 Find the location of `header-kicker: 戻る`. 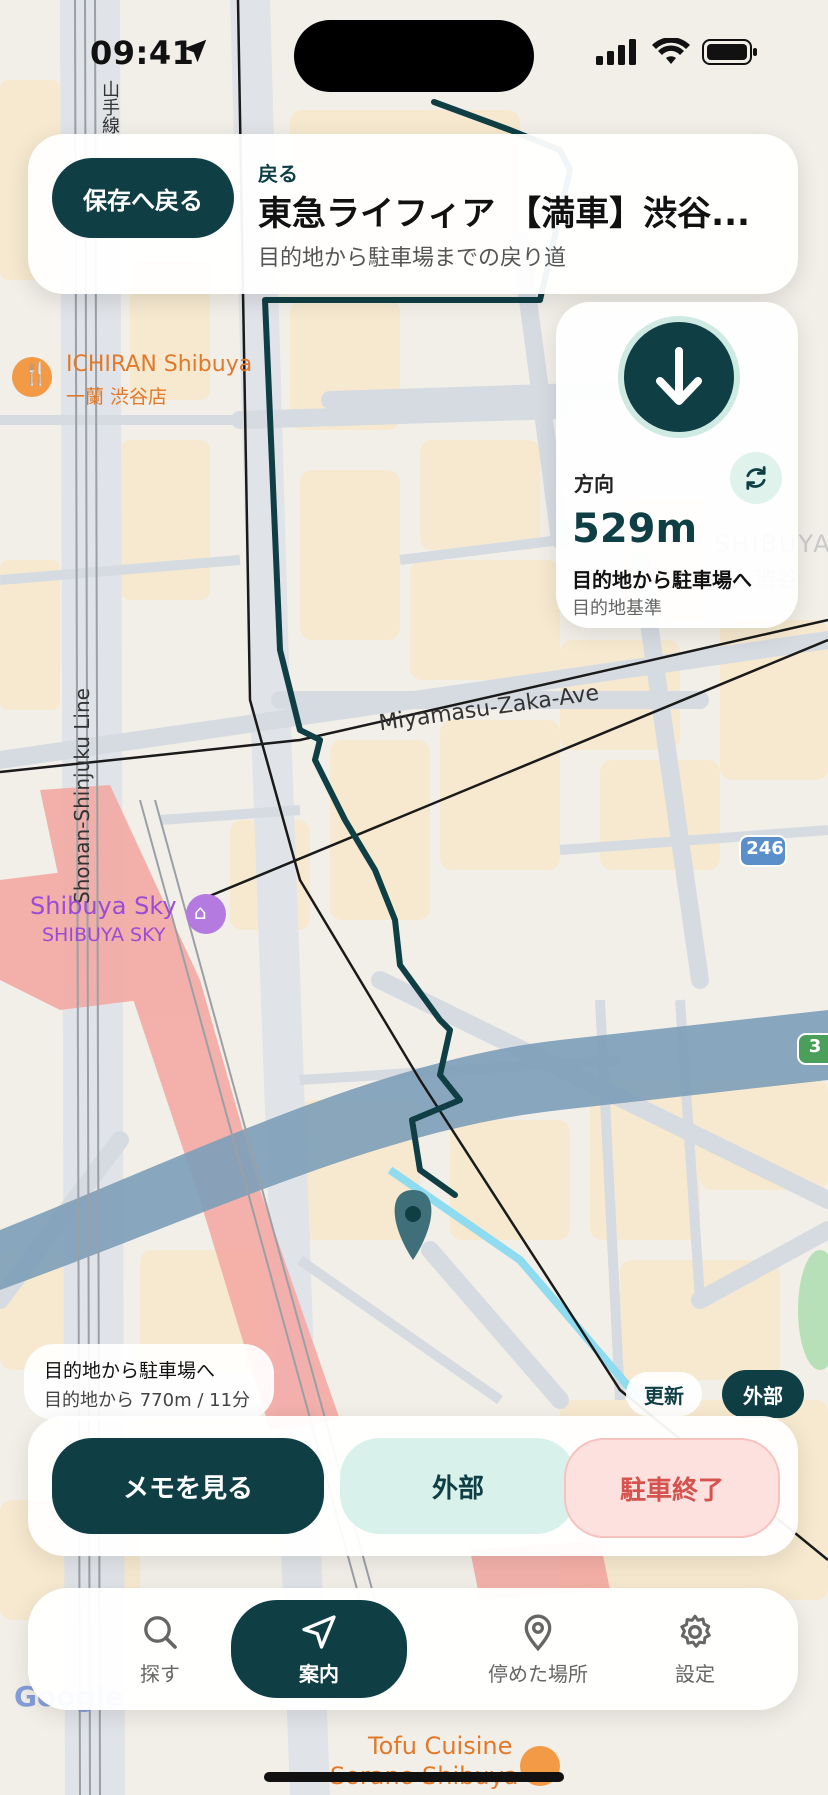

header-kicker: 戻る is located at coordinates (278, 174).